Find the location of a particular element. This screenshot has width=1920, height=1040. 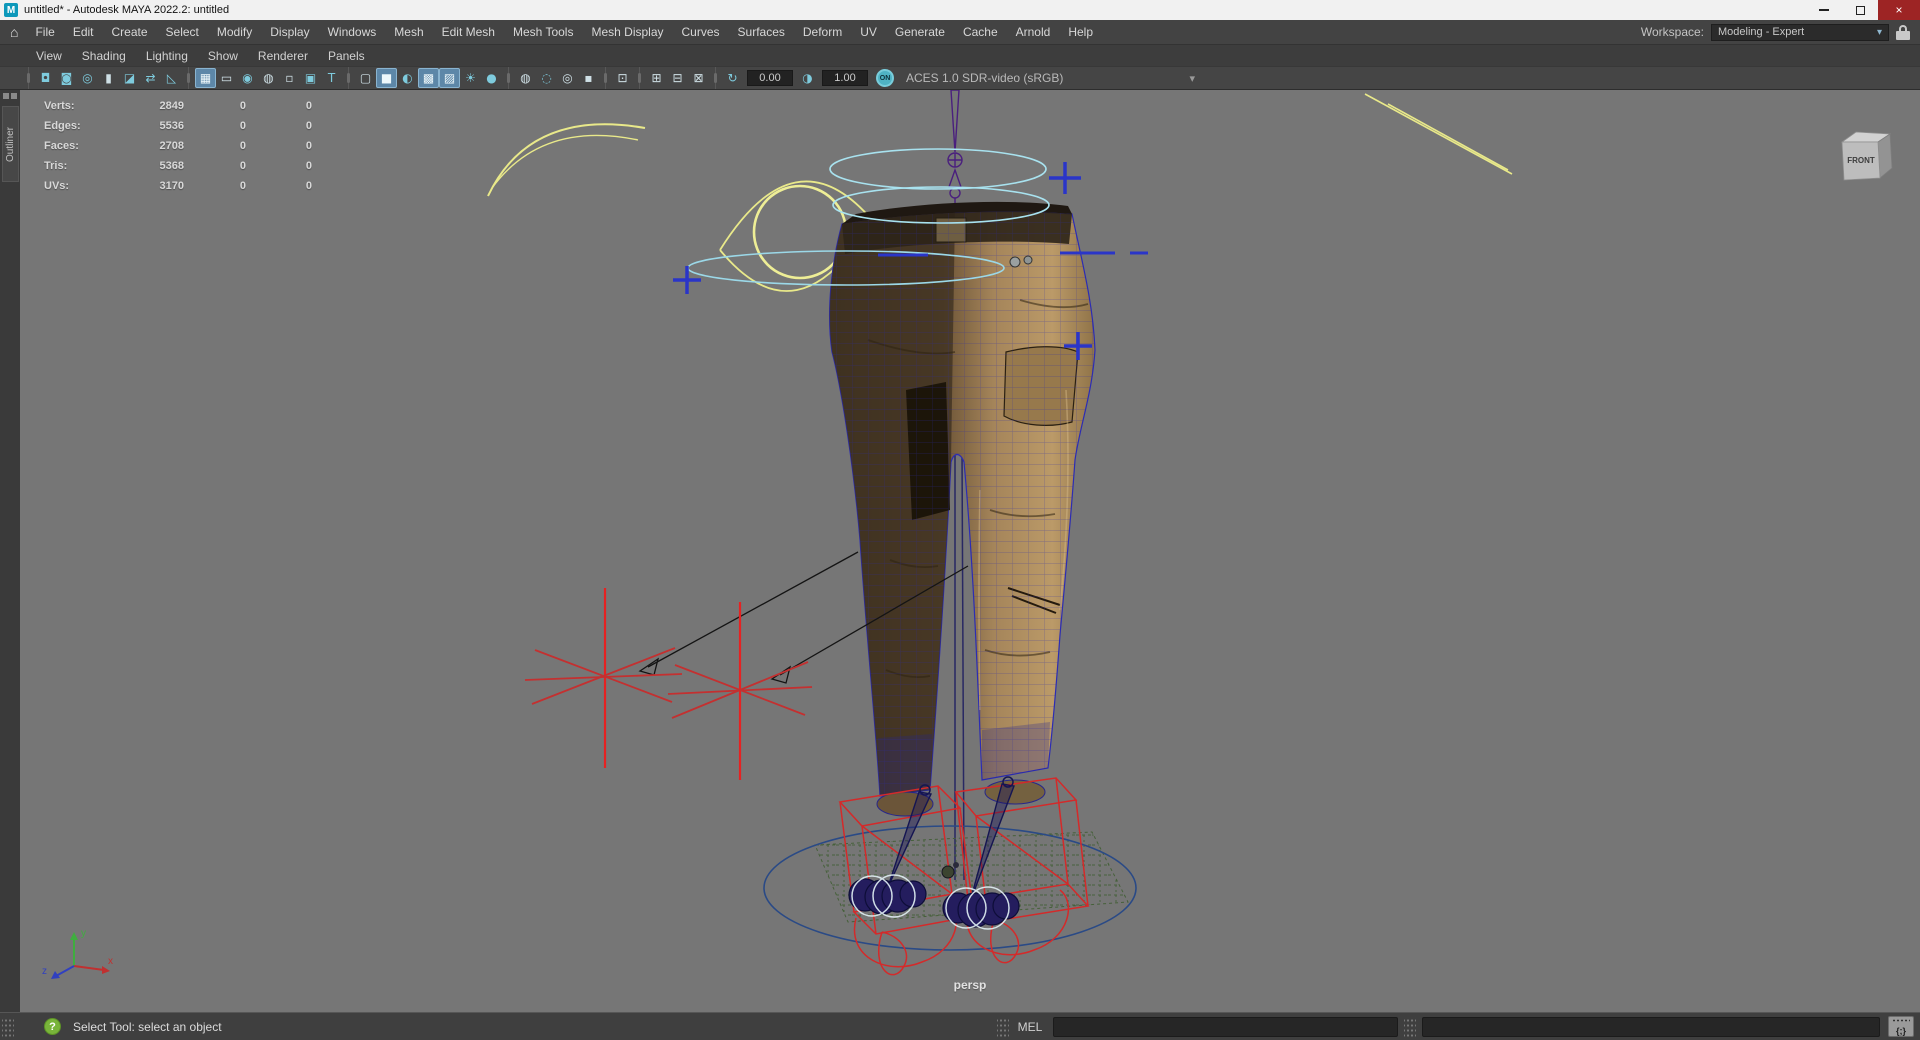

menu-arnold: Arnold is located at coordinates (1033, 32).